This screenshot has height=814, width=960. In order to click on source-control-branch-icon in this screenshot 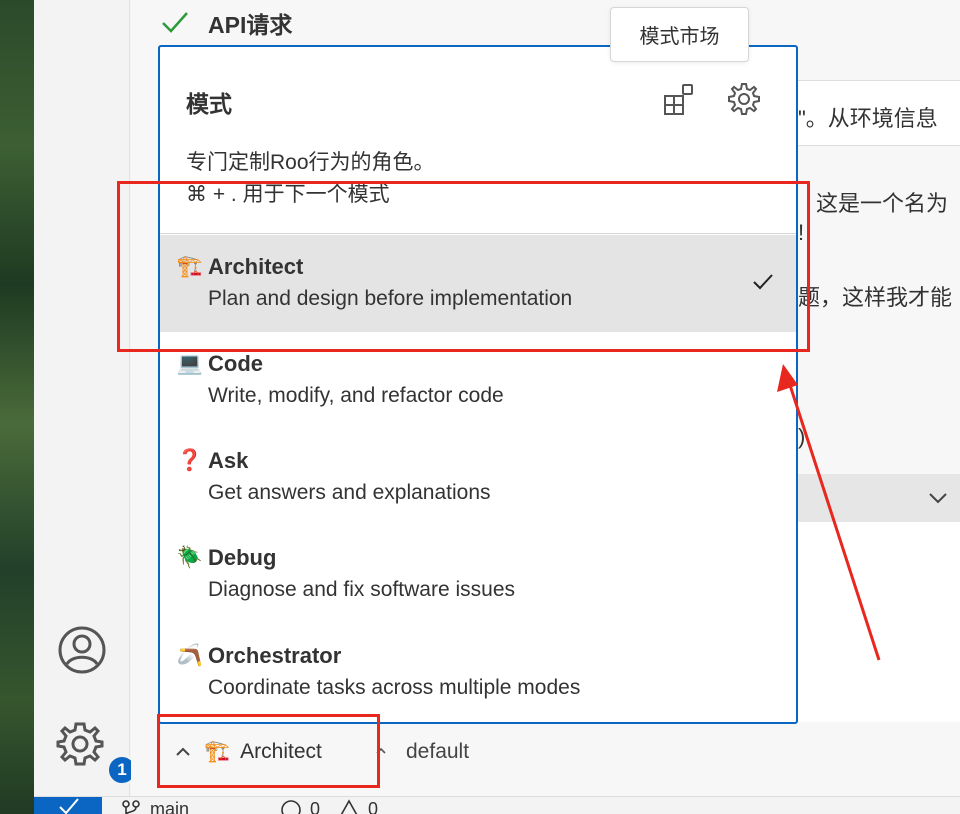, I will do `click(131, 806)`.